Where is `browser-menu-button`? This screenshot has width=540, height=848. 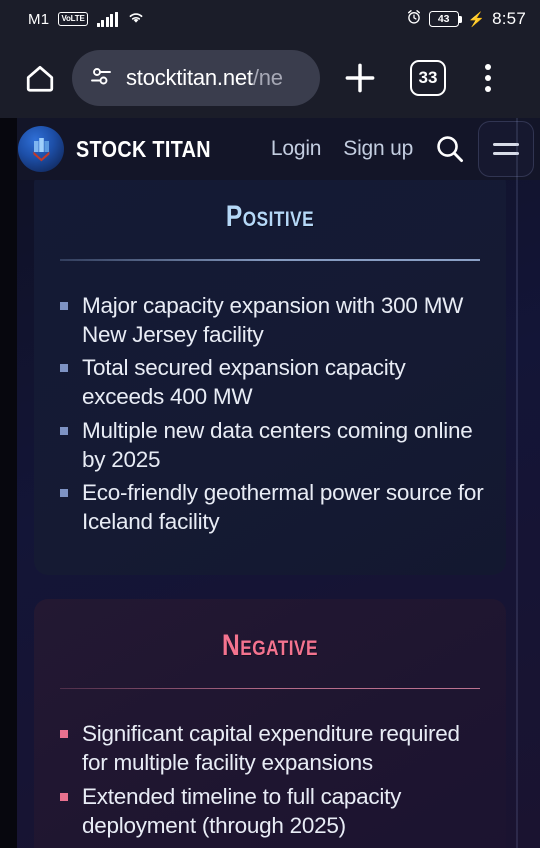
browser-menu-button is located at coordinates (488, 78).